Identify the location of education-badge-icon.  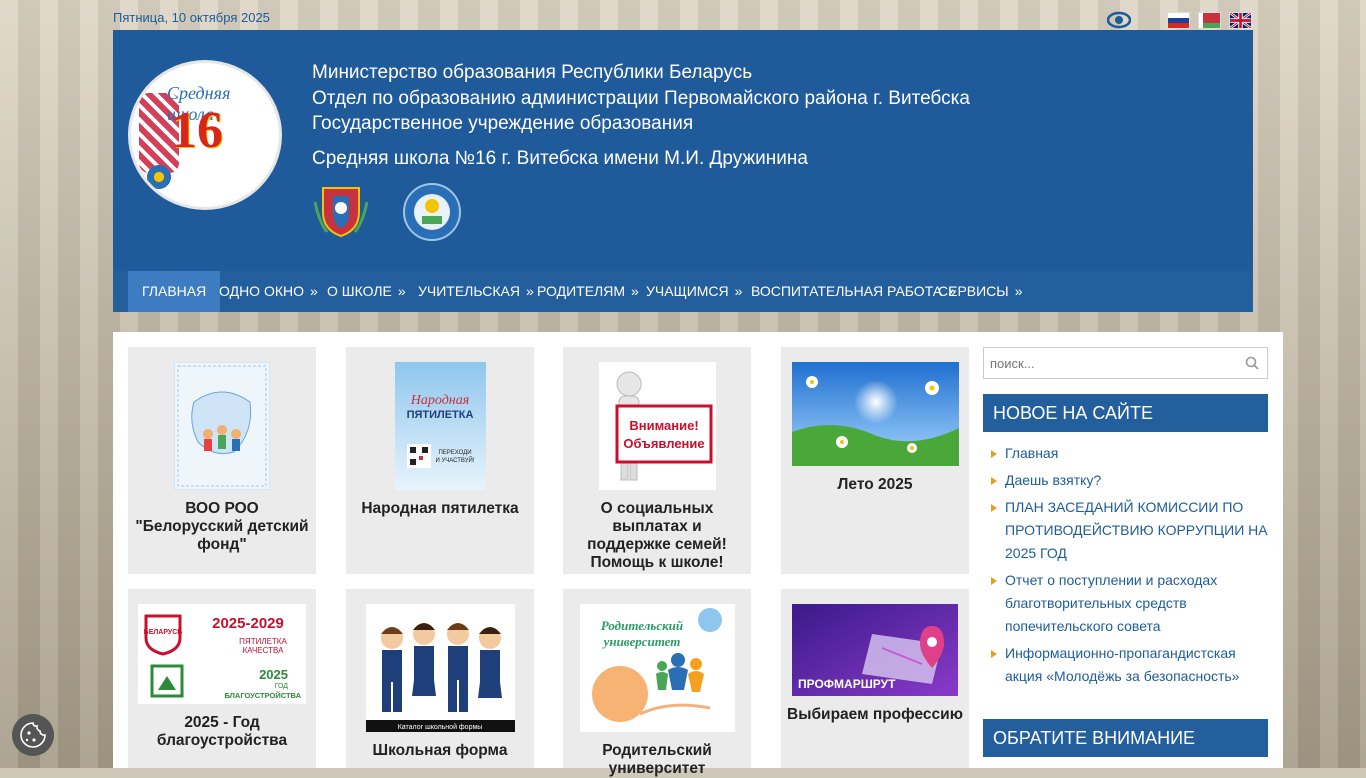
(432, 212).